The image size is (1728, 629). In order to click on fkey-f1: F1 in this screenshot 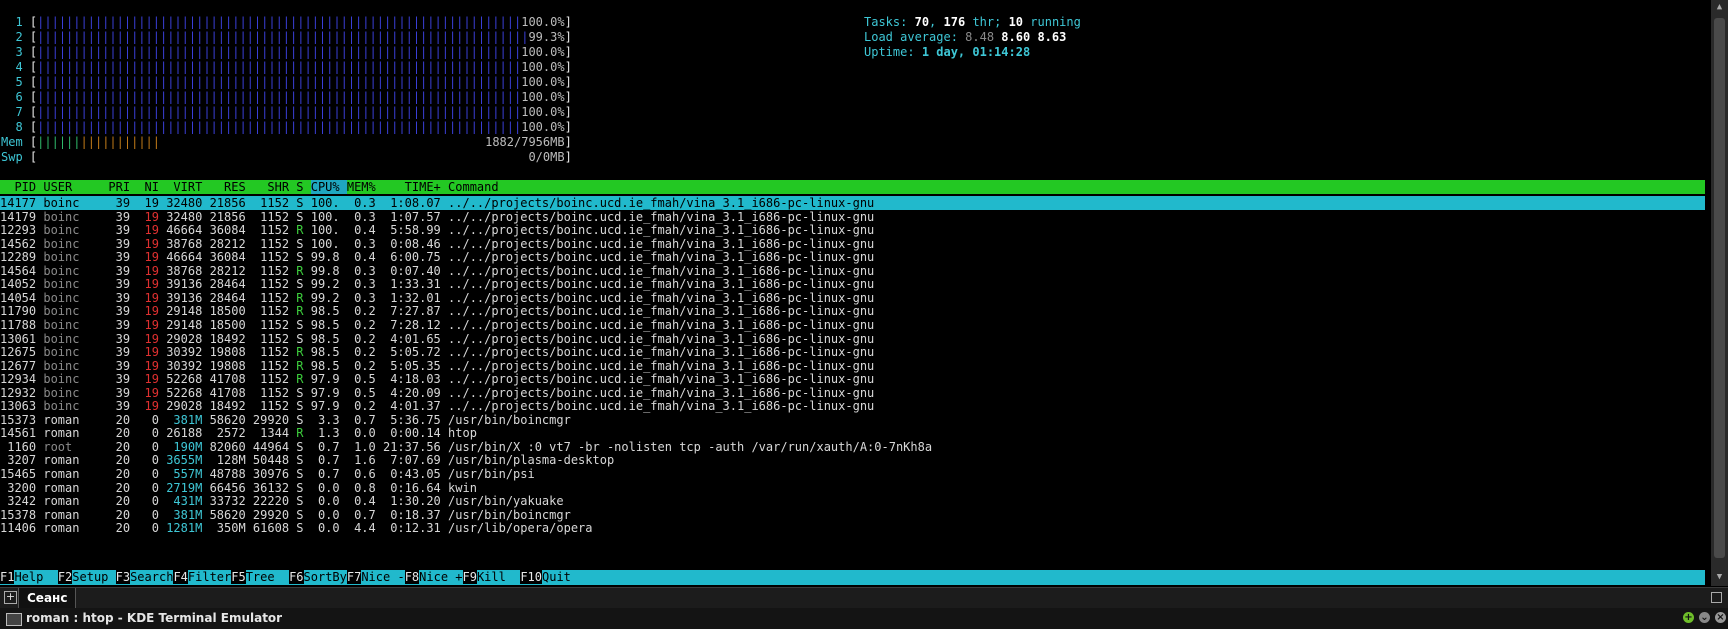, I will do `click(7, 577)`.